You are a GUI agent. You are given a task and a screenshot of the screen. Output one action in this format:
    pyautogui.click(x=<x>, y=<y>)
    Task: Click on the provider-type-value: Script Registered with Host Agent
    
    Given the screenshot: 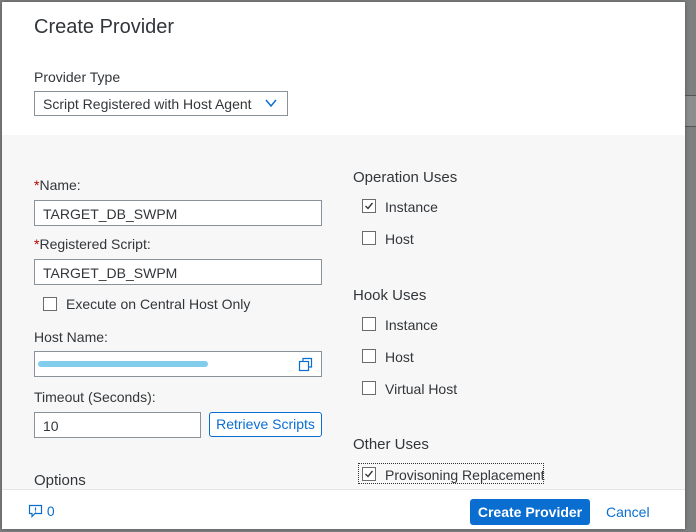 What is the action you would take?
    pyautogui.click(x=147, y=104)
    